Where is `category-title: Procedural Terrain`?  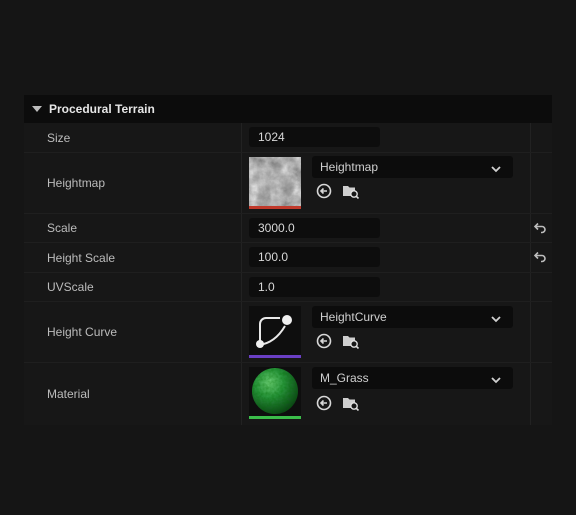
category-title: Procedural Terrain is located at coordinates (102, 109).